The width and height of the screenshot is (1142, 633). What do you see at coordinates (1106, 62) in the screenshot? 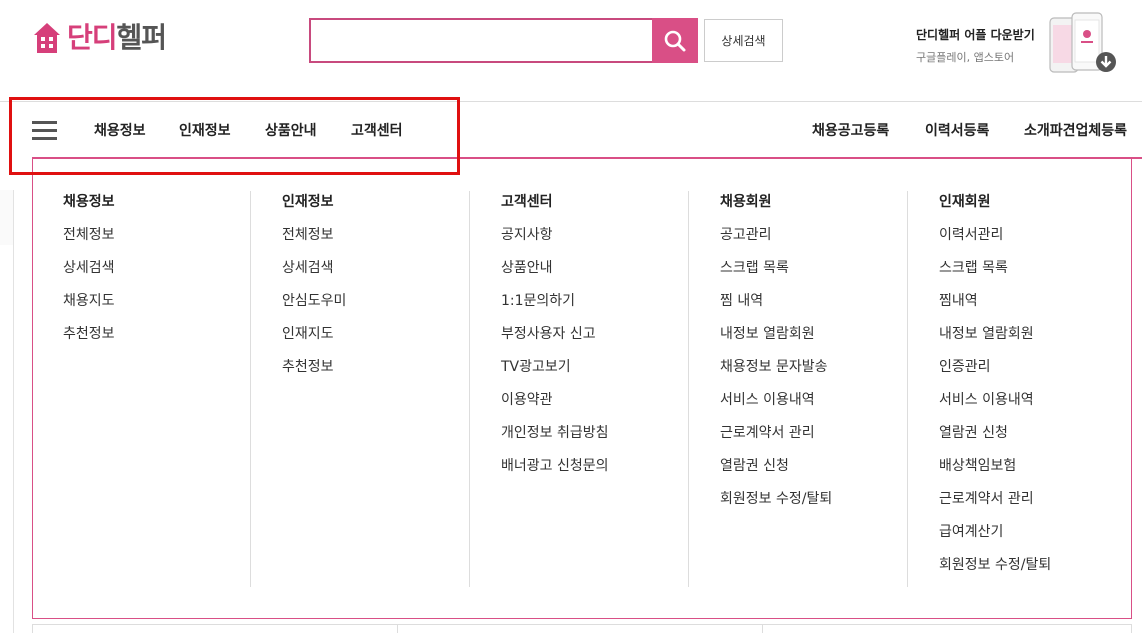
I see `download-icon` at bounding box center [1106, 62].